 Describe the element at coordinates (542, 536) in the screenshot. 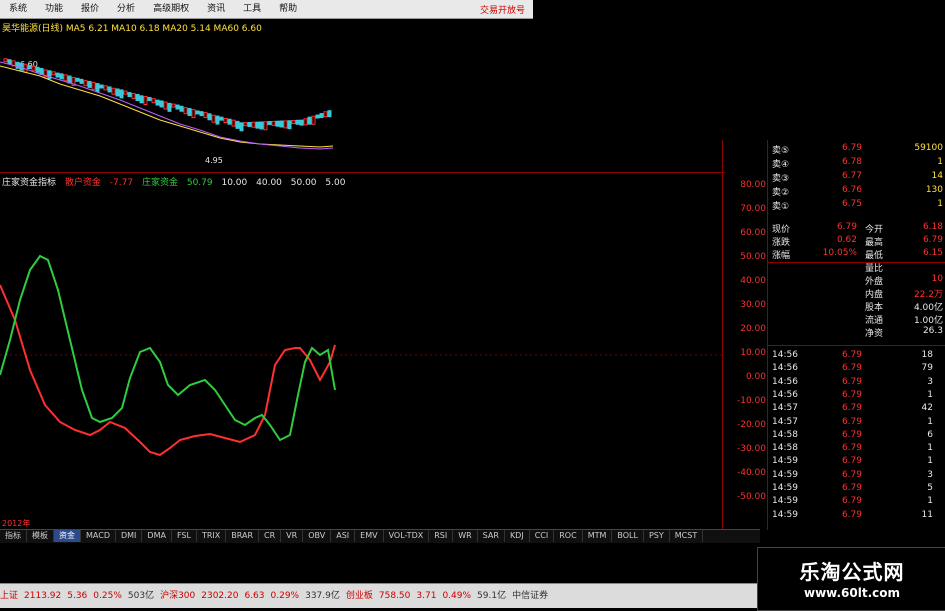

I see `indicator-tab: CCI` at that location.